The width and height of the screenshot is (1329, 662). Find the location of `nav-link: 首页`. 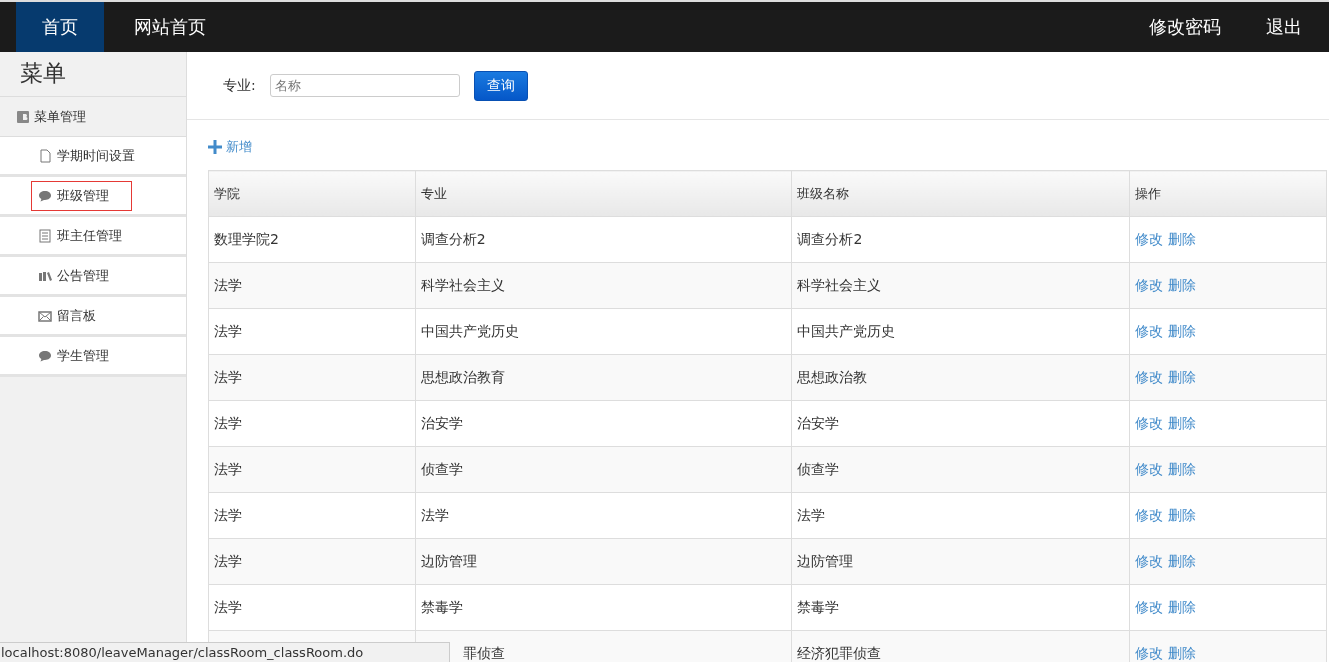

nav-link: 首页 is located at coordinates (60, 27).